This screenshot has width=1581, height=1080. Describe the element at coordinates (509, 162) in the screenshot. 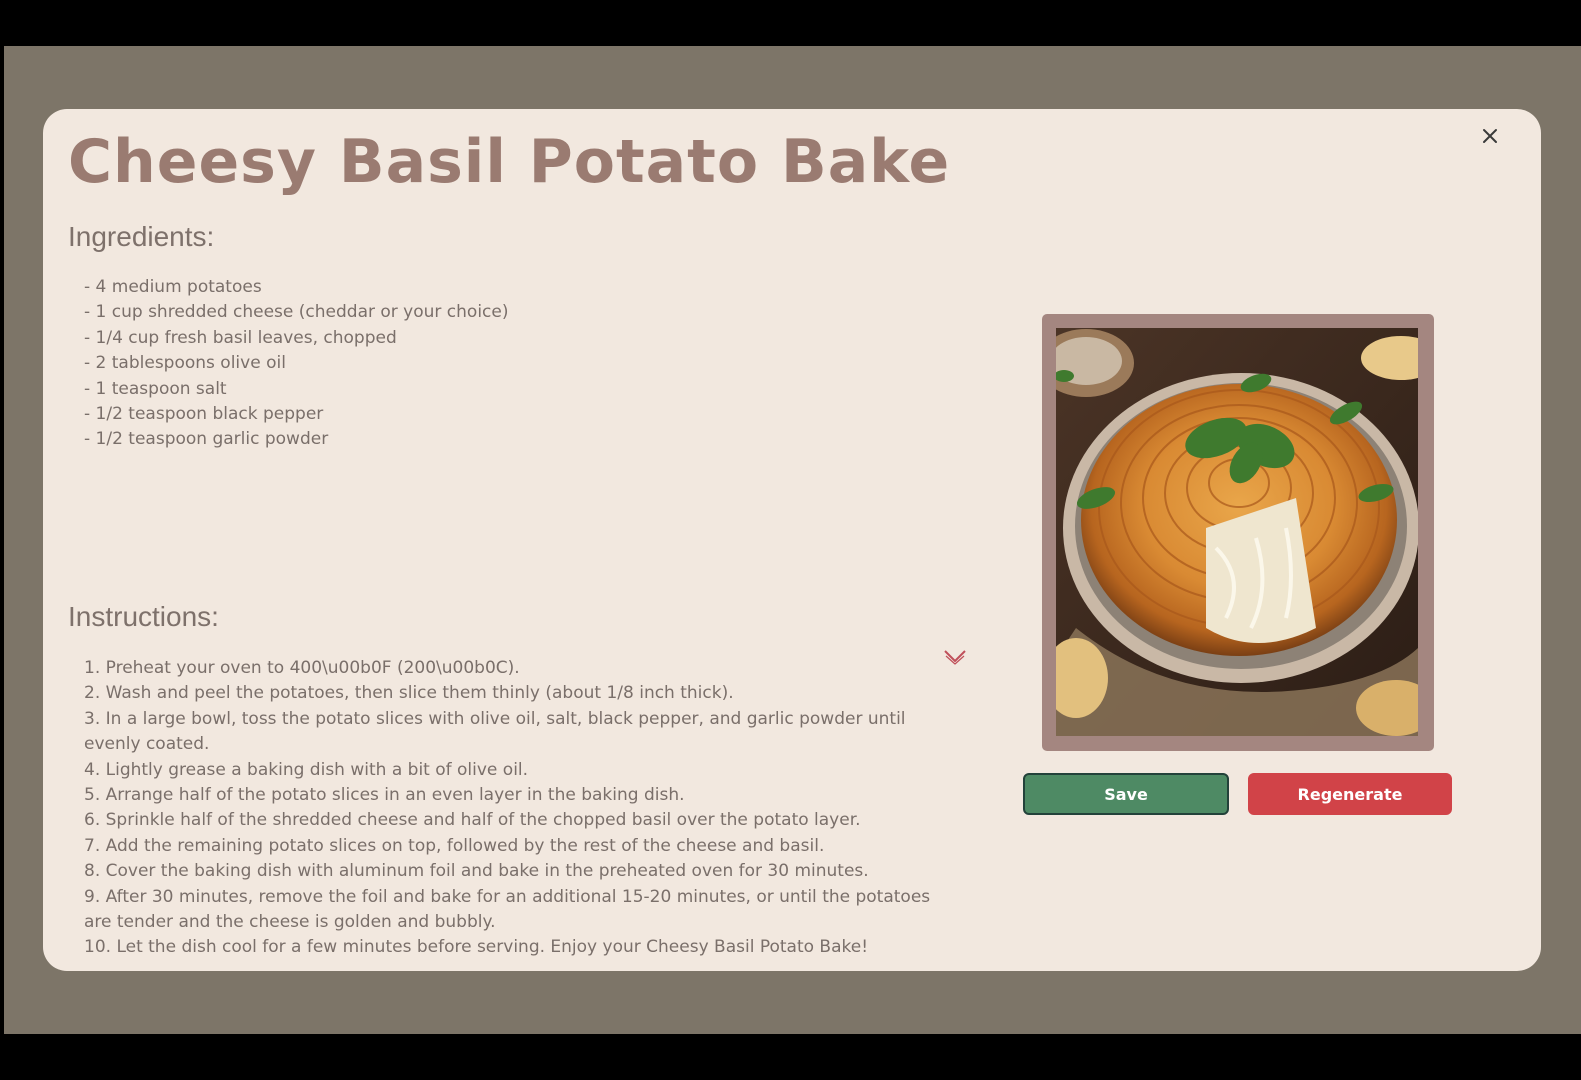

I see `recipe-title: Cheesy Basil Potato Bake` at that location.